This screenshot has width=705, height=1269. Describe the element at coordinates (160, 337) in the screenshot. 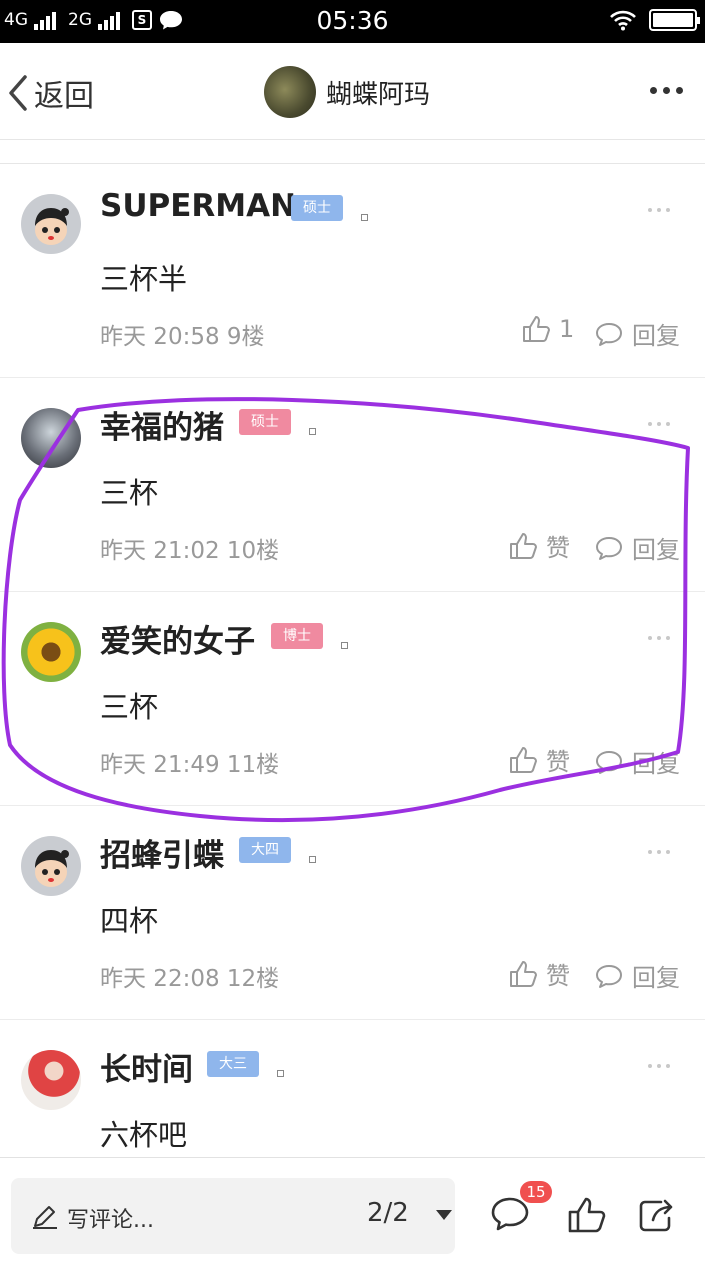

I see `comment-time: 昨天 20:58` at that location.